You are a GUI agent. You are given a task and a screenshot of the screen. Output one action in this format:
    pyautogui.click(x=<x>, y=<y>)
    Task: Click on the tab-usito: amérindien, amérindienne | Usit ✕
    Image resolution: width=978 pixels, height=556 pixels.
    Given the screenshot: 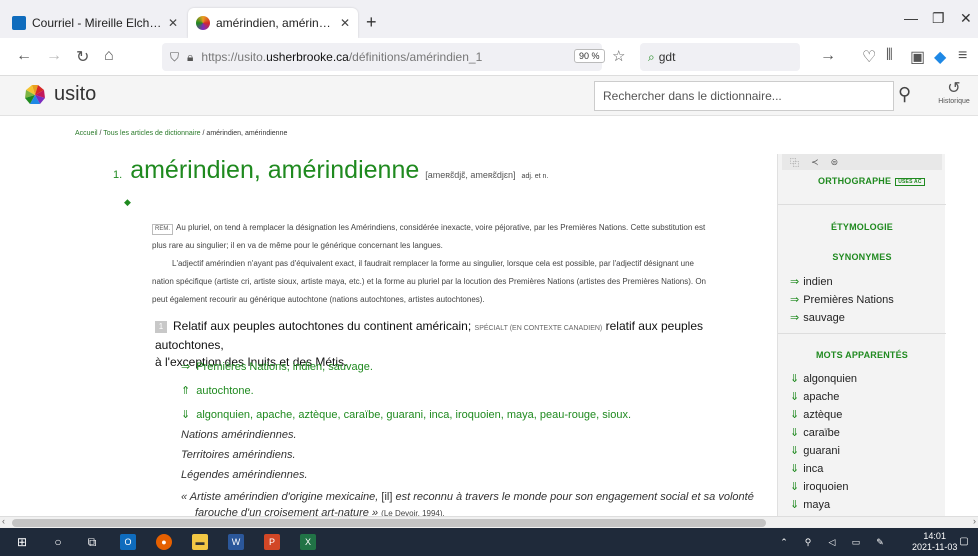 What is the action you would take?
    pyautogui.click(x=273, y=23)
    